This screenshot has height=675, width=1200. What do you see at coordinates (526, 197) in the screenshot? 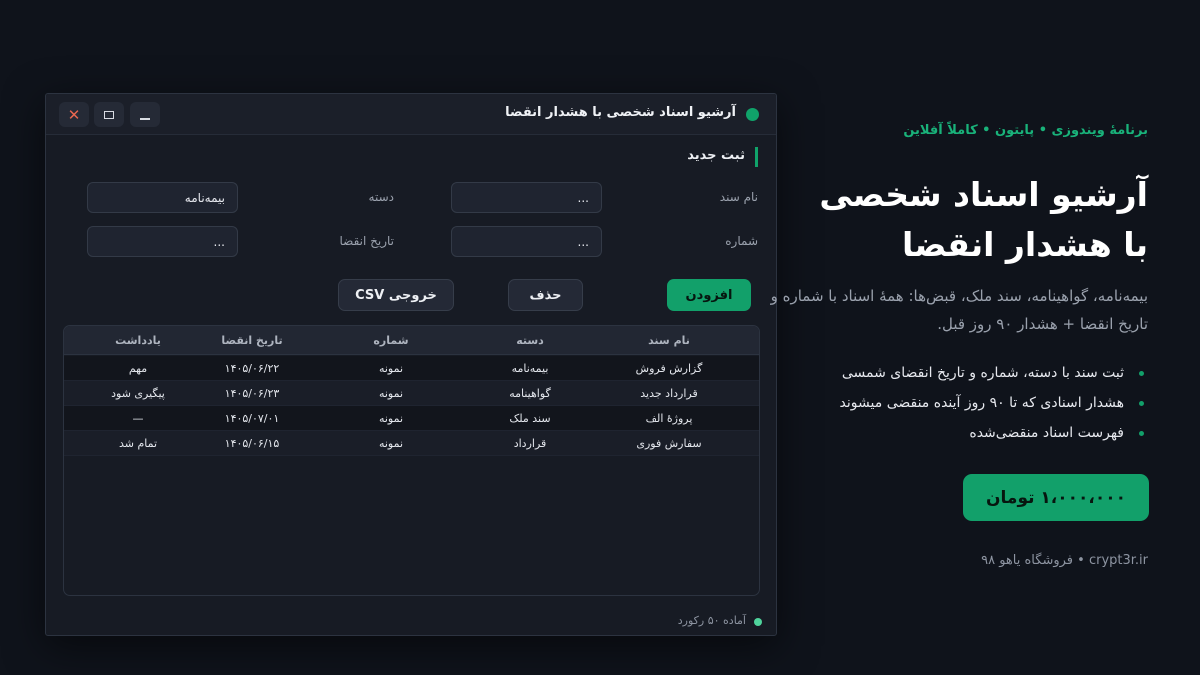
I see `doc-name-input` at bounding box center [526, 197].